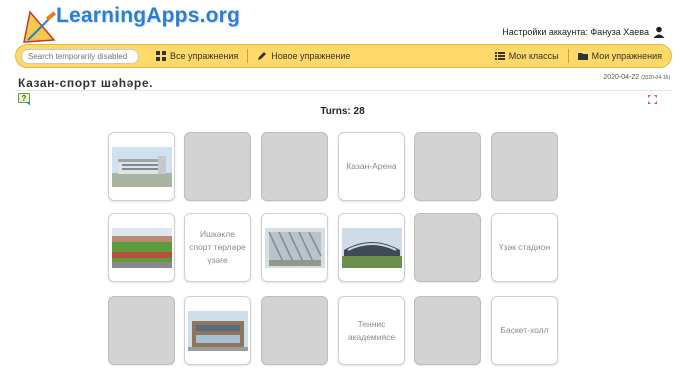 Image resolution: width=685 pixels, height=392 pixels. I want to click on arena-photo, so click(371, 247).